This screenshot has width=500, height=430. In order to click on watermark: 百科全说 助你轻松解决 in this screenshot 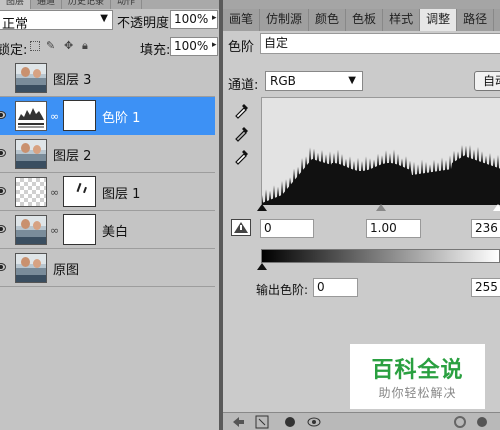, I will do `click(417, 376)`.